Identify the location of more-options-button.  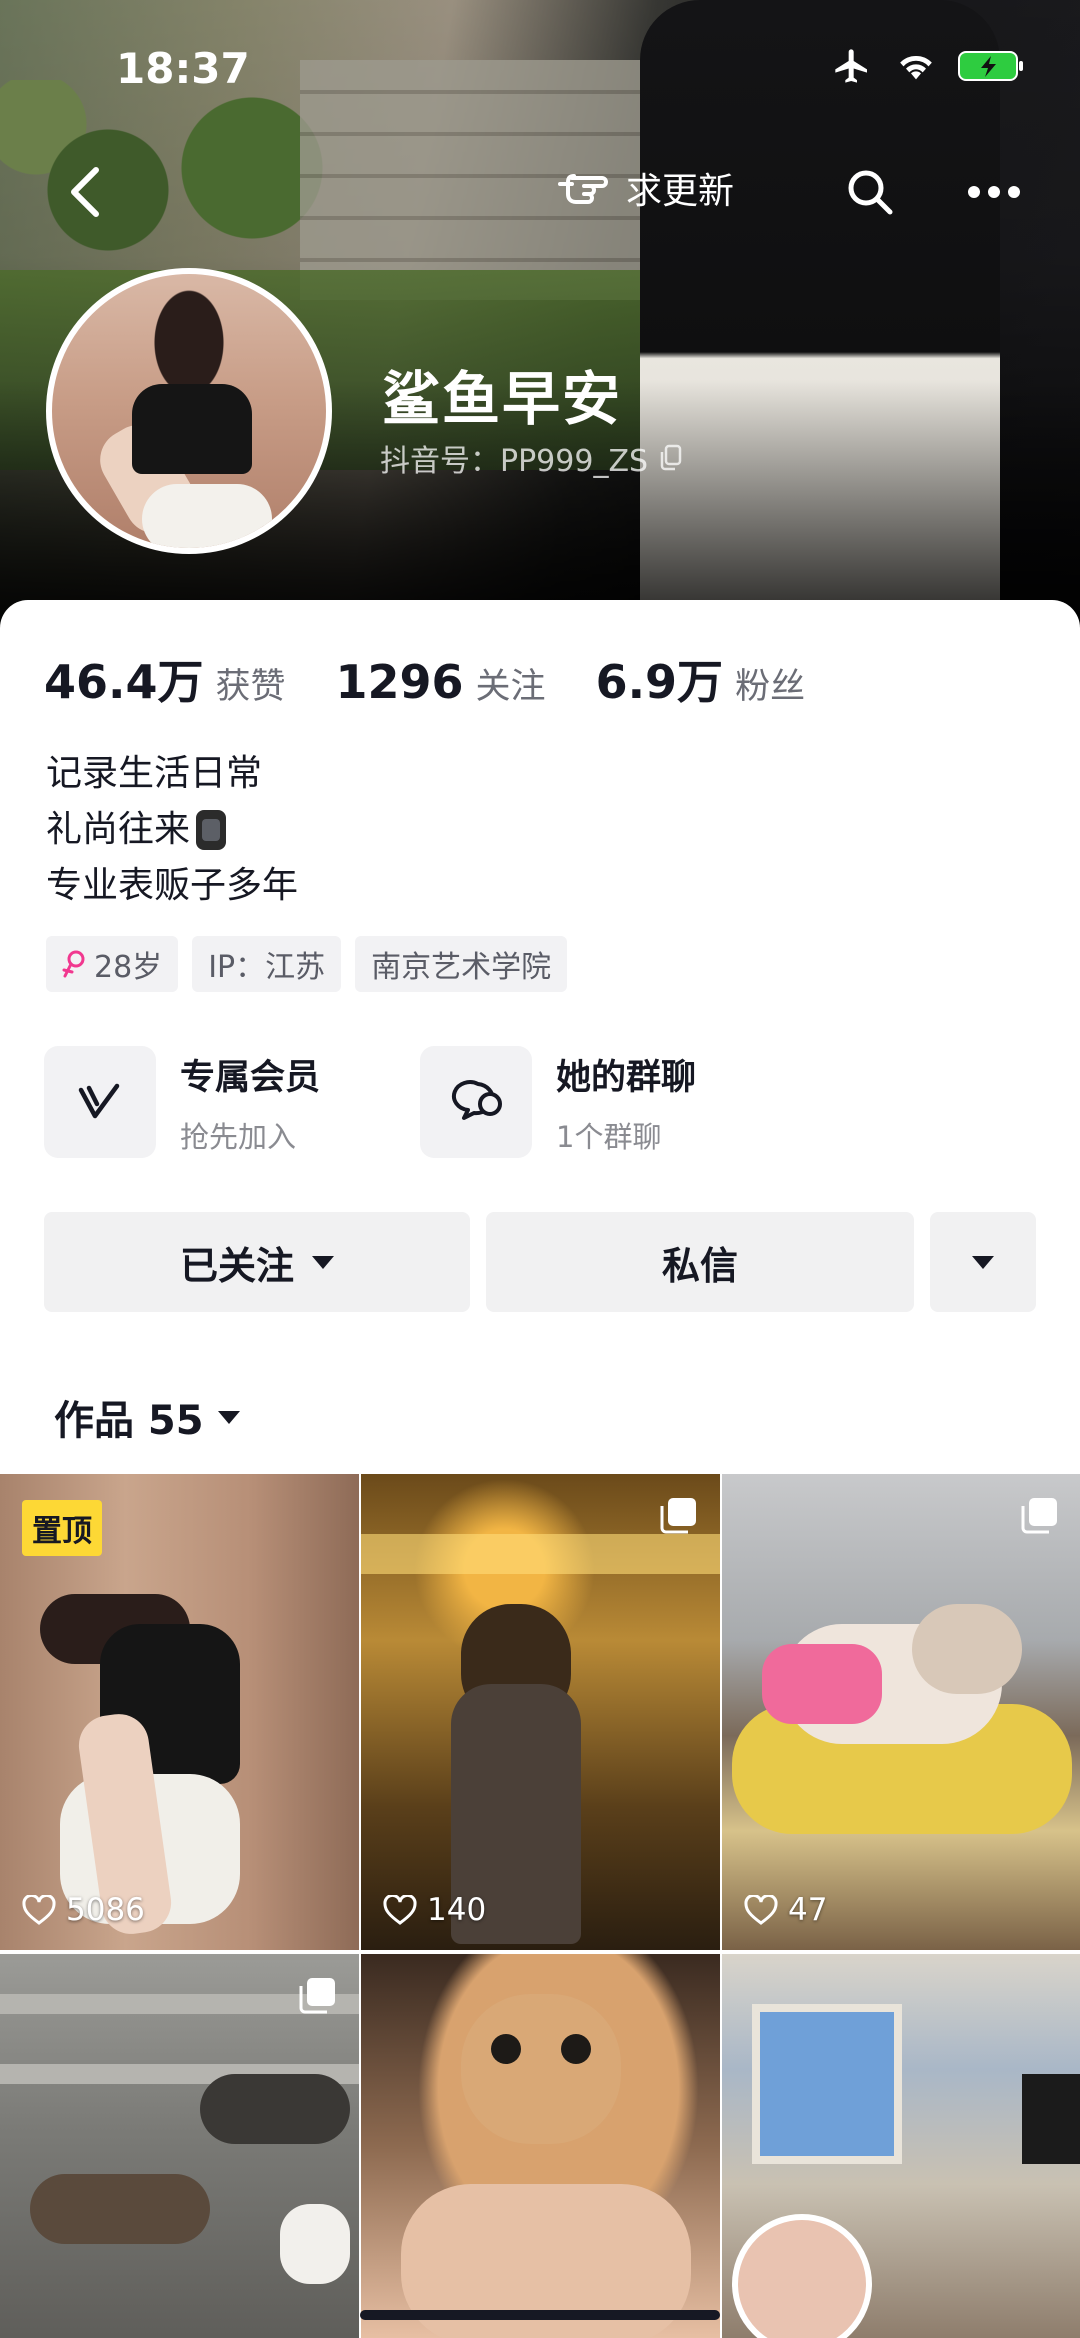
(983, 1262).